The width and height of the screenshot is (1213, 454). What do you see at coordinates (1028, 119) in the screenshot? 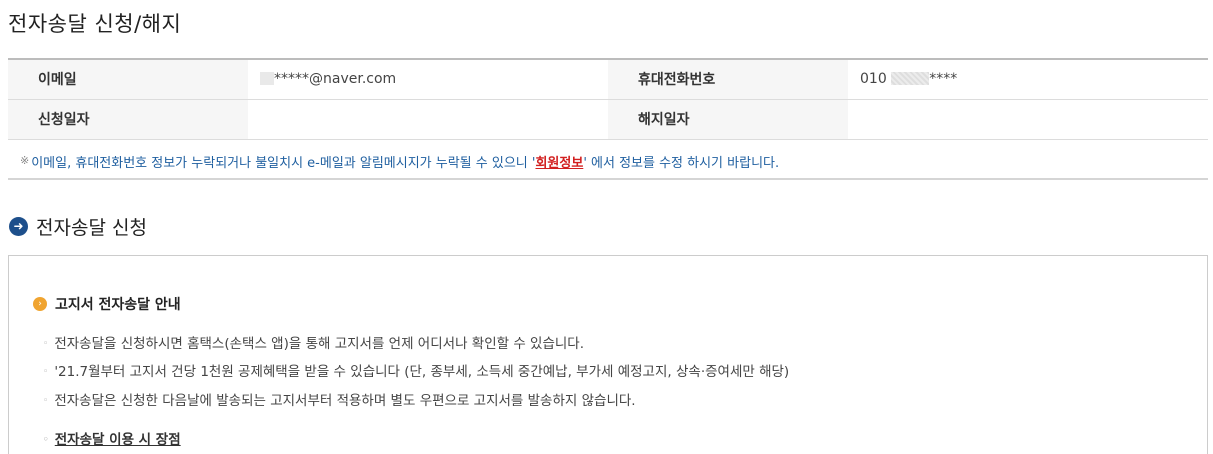
I see `cancel-date-value` at bounding box center [1028, 119].